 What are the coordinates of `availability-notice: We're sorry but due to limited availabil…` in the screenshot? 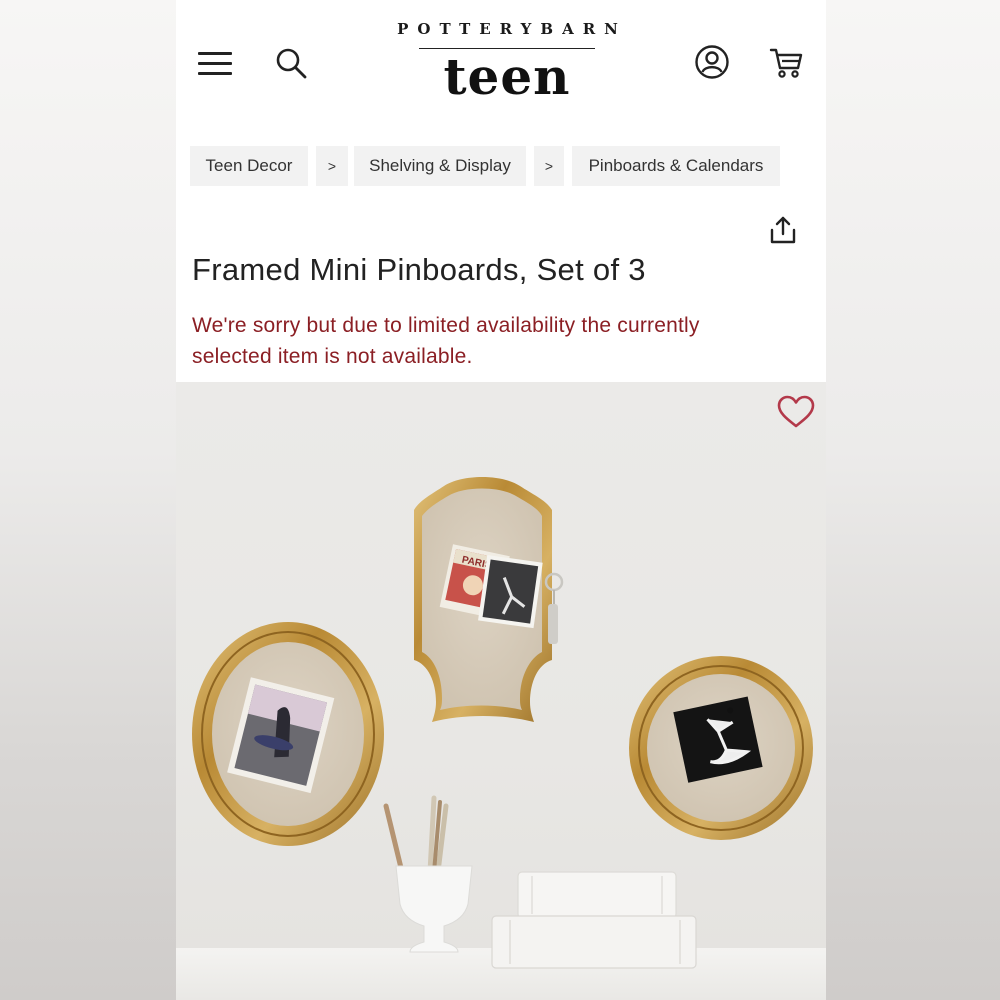 It's located at (446, 341).